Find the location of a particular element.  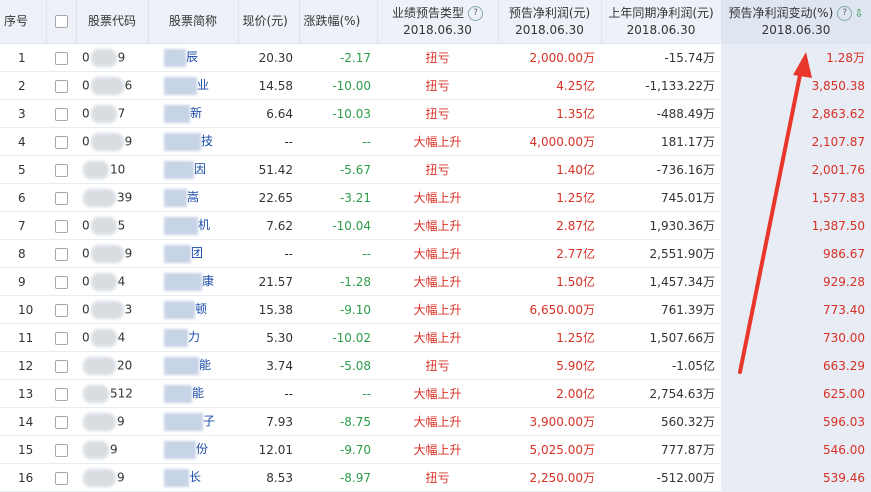

current-price: 8.53 is located at coordinates (268, 477).